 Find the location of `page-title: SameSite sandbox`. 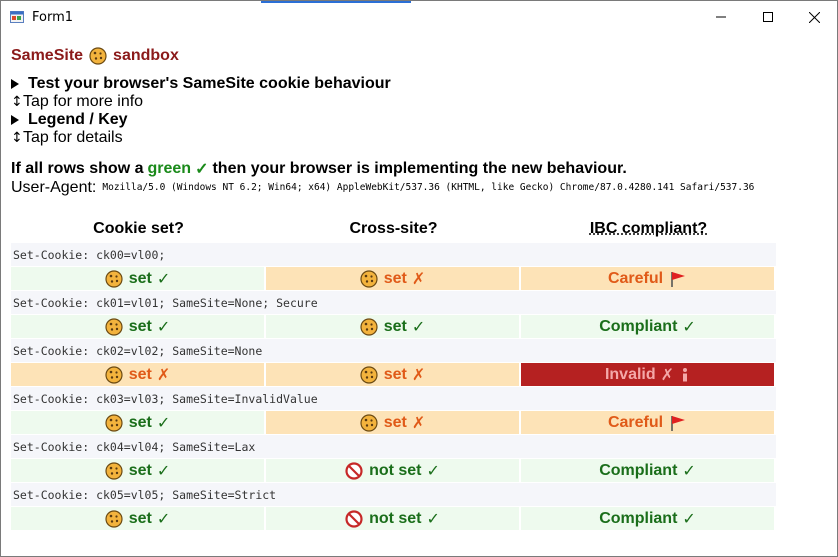

page-title: SameSite sandbox is located at coordinates (421, 56).